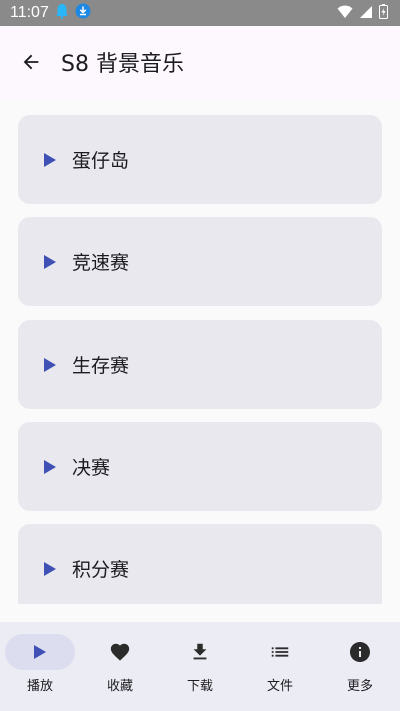 This screenshot has width=400, height=711. I want to click on track-item-egg-island: 蛋仔岛, so click(200, 159).